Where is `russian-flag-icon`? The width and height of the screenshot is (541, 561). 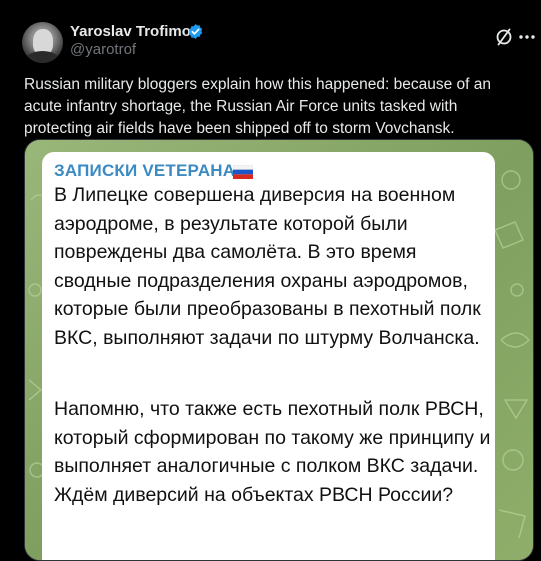
russian-flag-icon is located at coordinates (243, 172).